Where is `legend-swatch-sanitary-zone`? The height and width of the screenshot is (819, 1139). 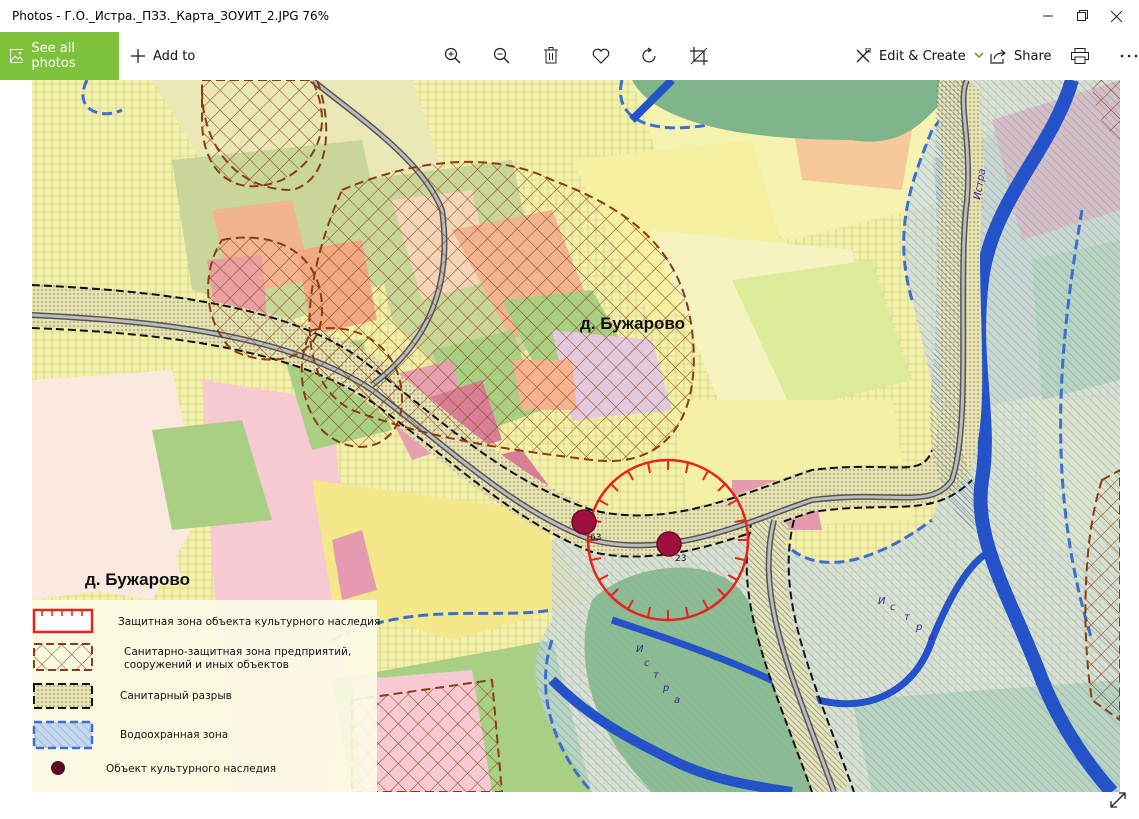
legend-swatch-sanitary-zone is located at coordinates (63, 657).